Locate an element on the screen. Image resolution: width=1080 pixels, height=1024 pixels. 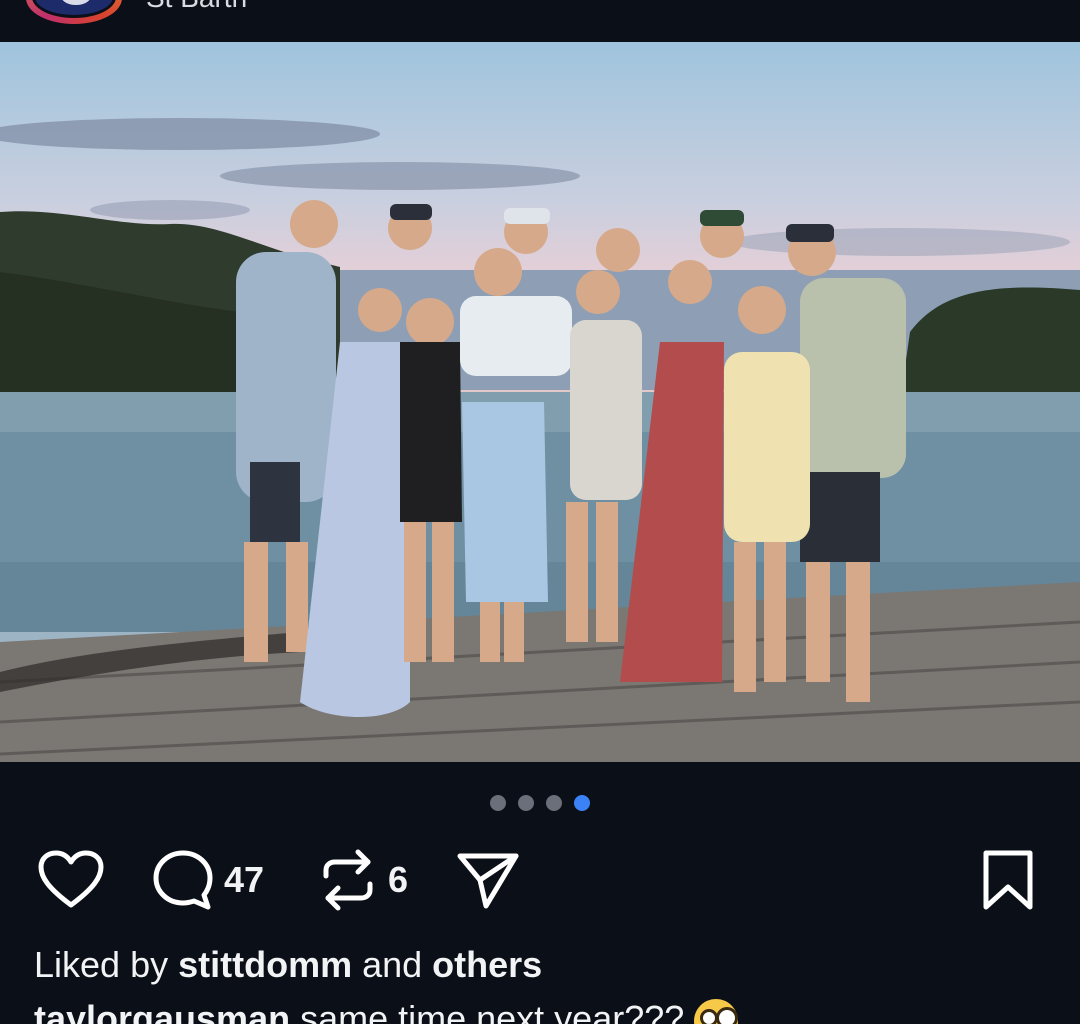
liked-by-username: stittdomm is located at coordinates (265, 964).